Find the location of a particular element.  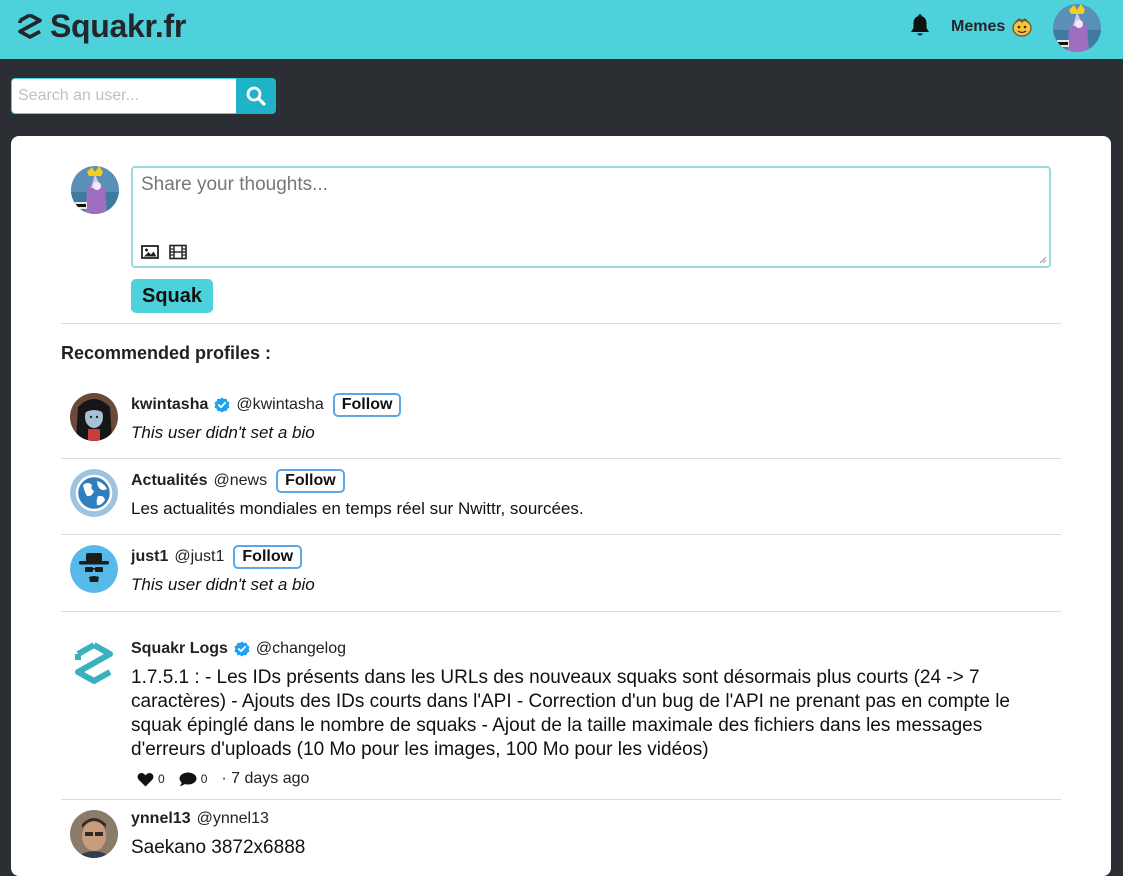

brand-name: Squakr.fr is located at coordinates (118, 26).